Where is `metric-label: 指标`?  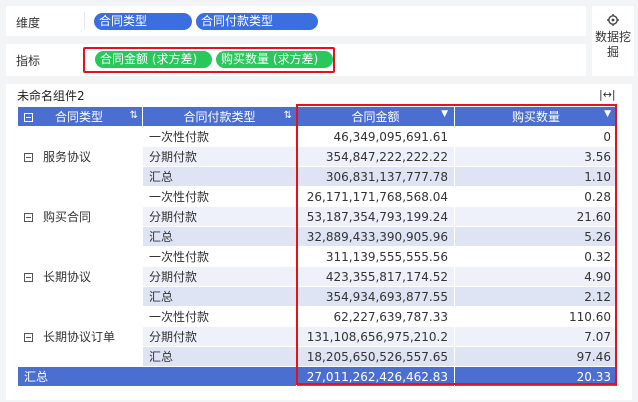
metric-label: 指标 is located at coordinates (28, 61).